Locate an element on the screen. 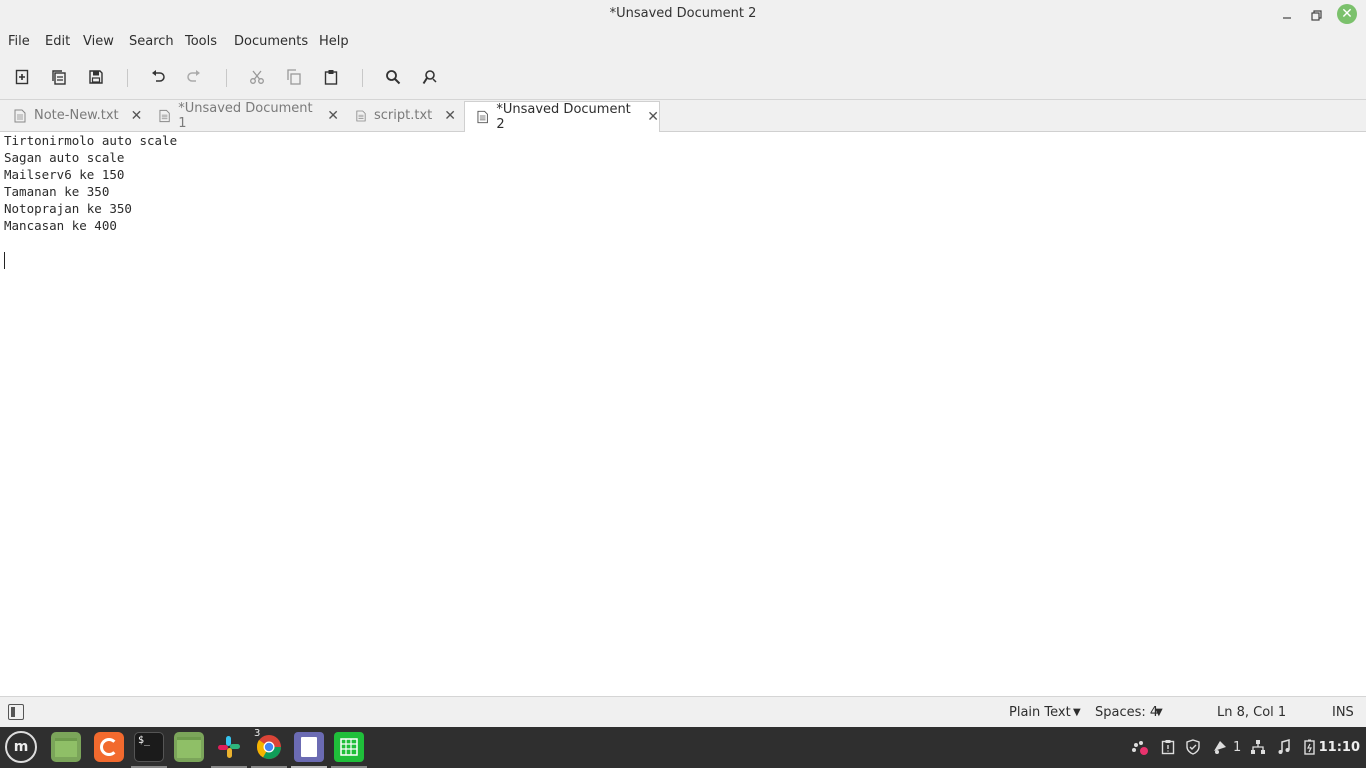 The height and width of the screenshot is (768, 1366). clock: 11:10 is located at coordinates (1339, 747).